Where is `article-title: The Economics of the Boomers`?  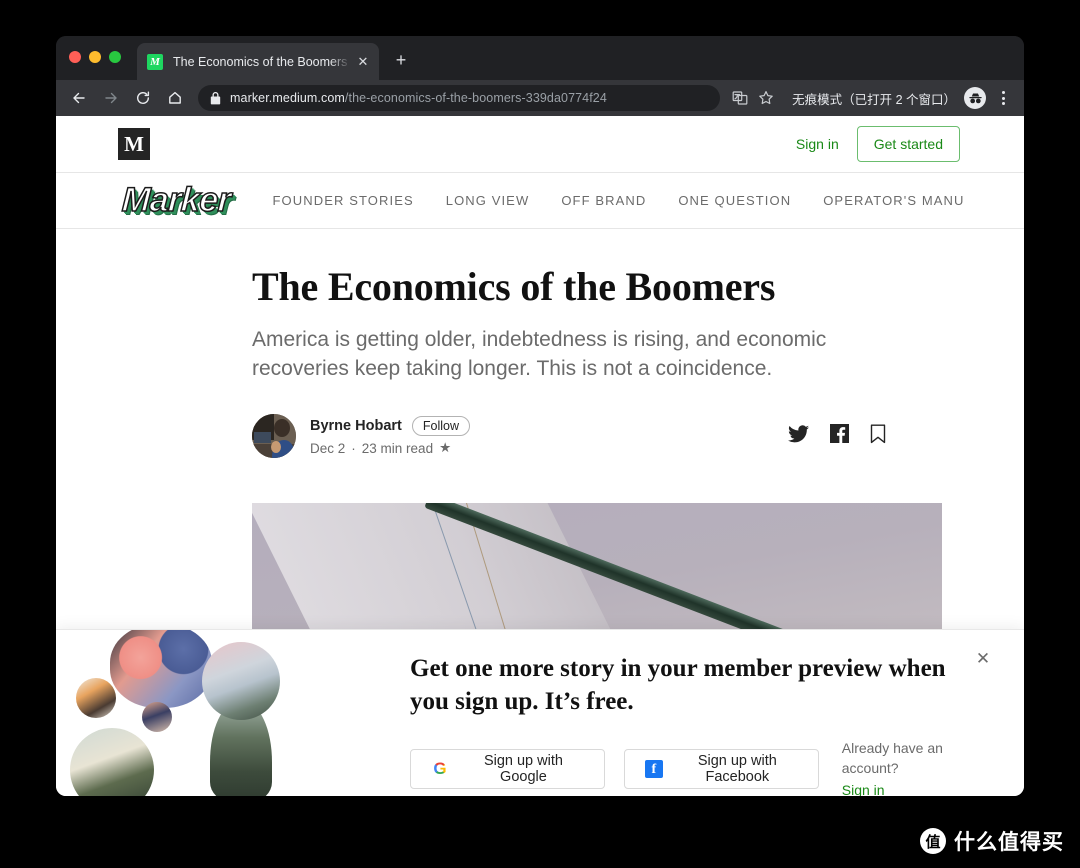
article-title: The Economics of the Boomers is located at coordinates (514, 286).